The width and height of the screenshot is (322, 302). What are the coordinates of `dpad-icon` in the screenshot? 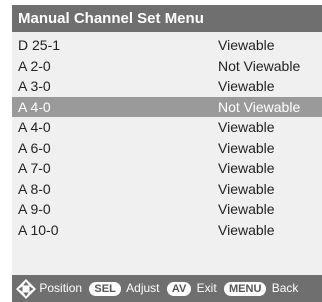 It's located at (26, 288).